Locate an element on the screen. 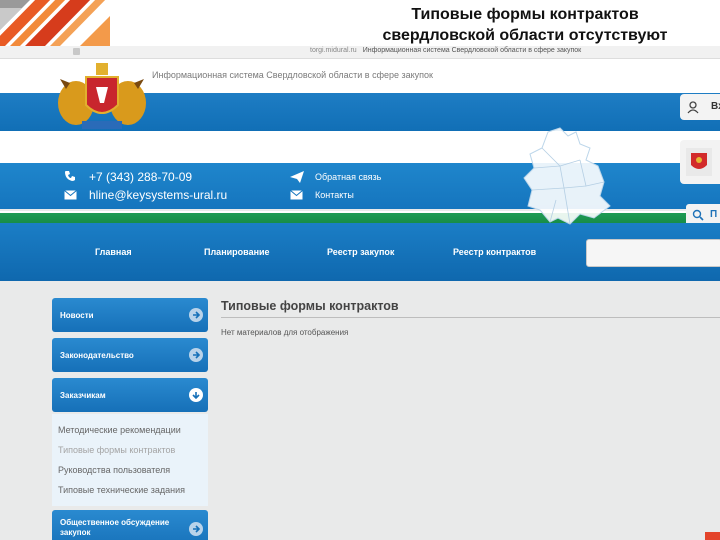 The height and width of the screenshot is (540, 720). contacts-link: Контакты is located at coordinates (334, 195).